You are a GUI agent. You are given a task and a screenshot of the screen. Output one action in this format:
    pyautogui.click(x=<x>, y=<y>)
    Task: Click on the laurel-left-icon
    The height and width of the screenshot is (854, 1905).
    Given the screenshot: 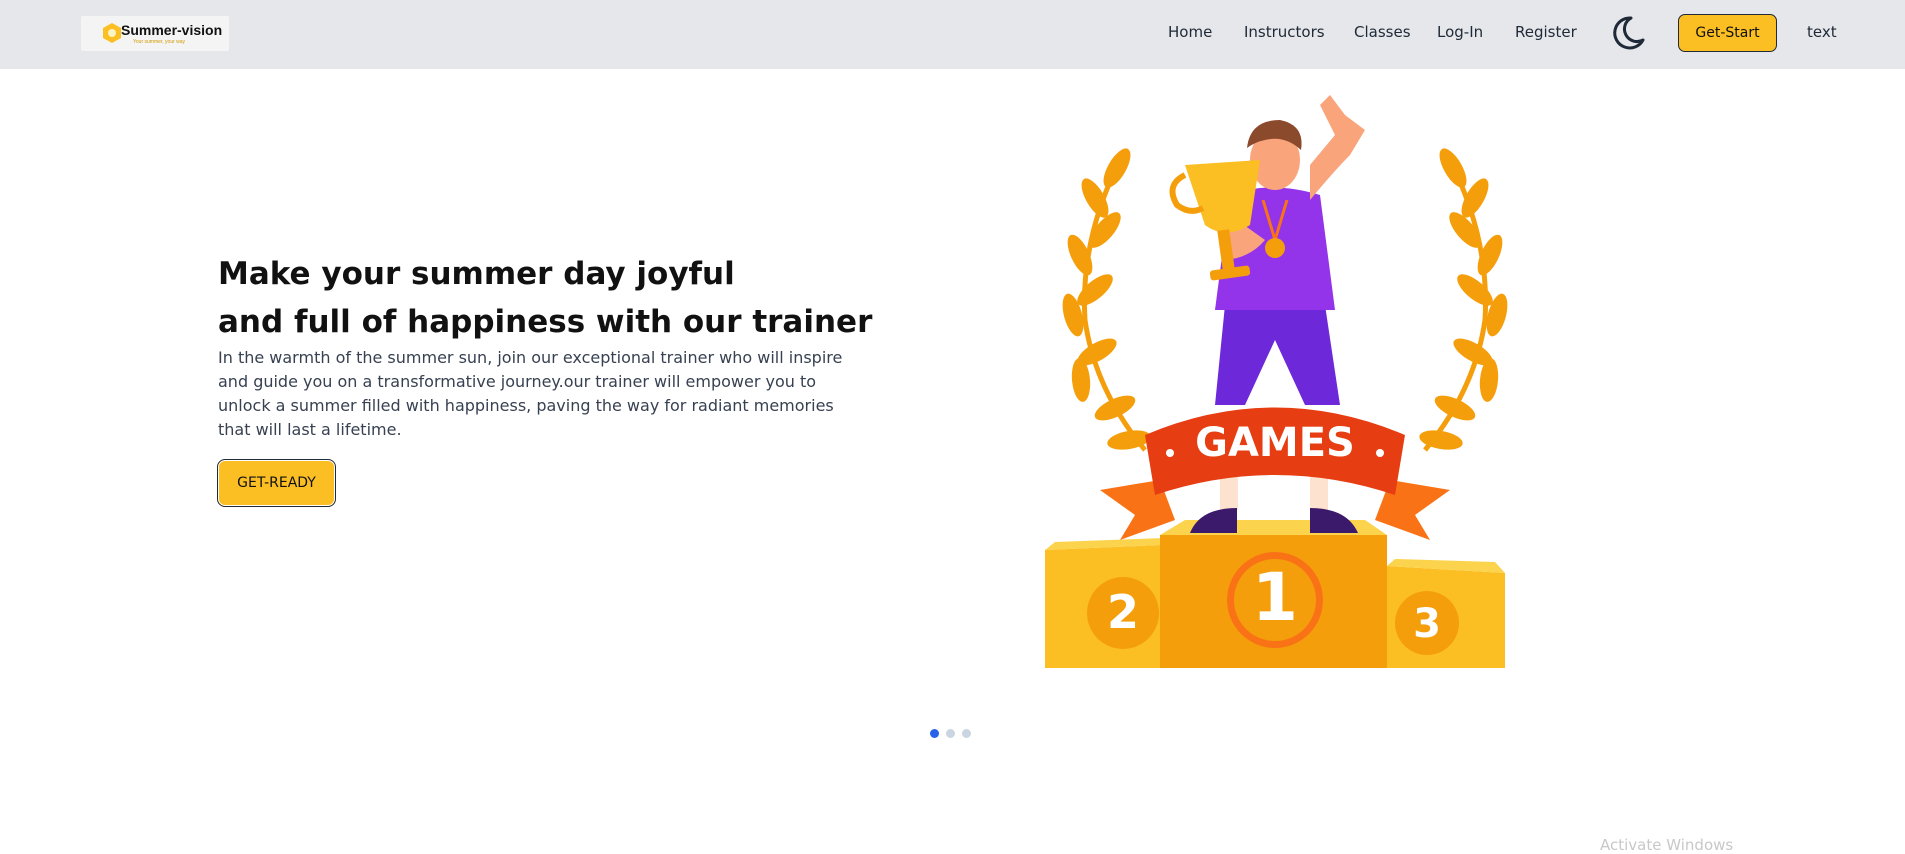 What is the action you would take?
    pyautogui.click(x=1106, y=300)
    